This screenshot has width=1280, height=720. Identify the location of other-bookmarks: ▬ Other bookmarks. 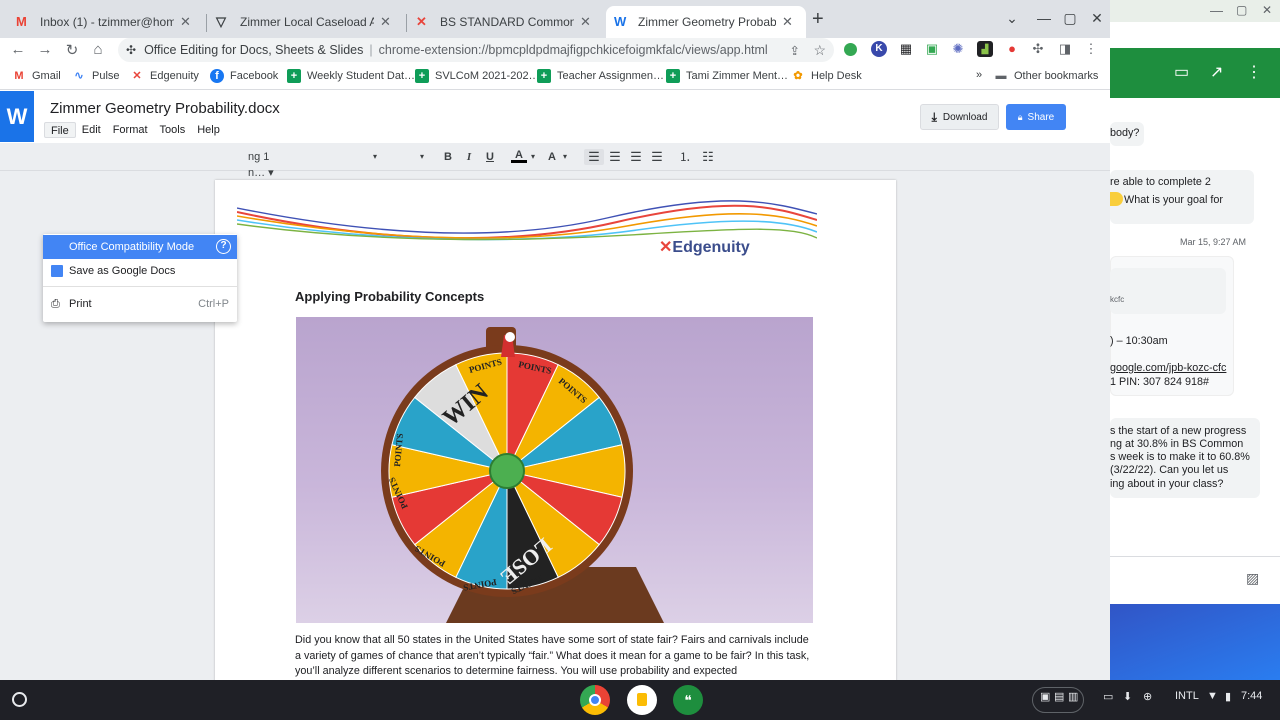
(1046, 76).